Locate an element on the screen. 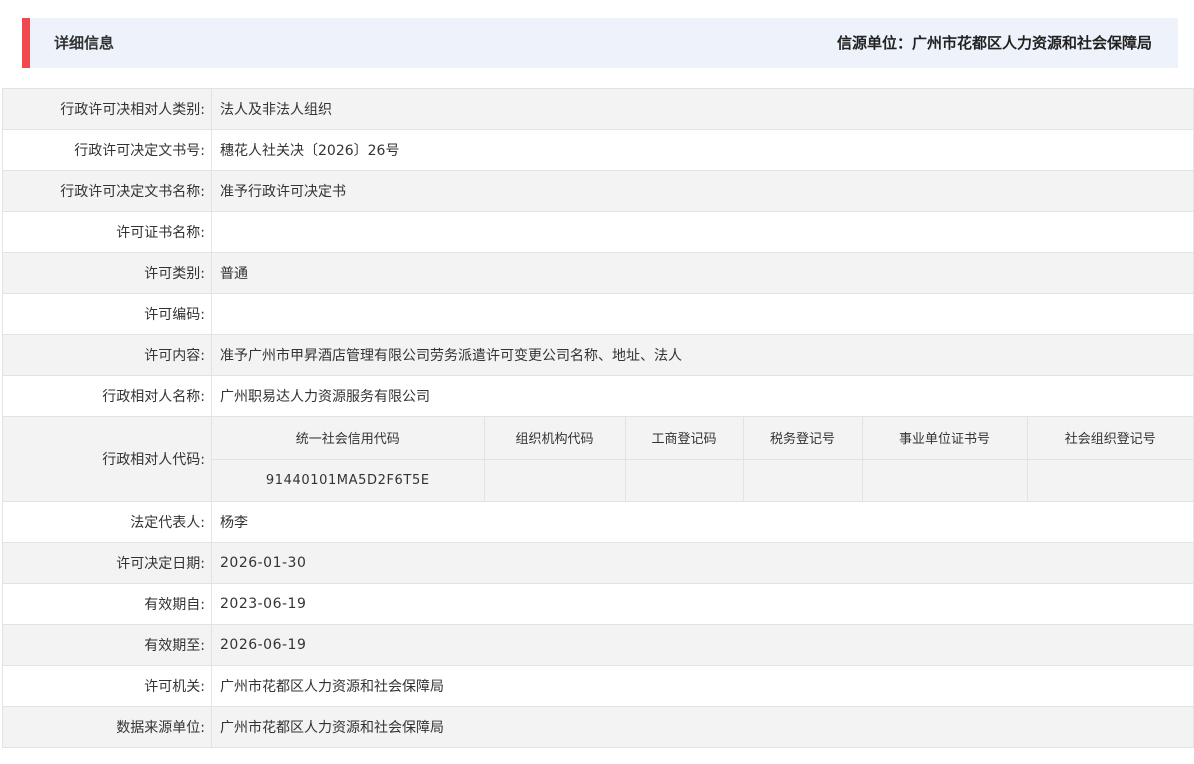  header-title: 详细信息 is located at coordinates (84, 43).